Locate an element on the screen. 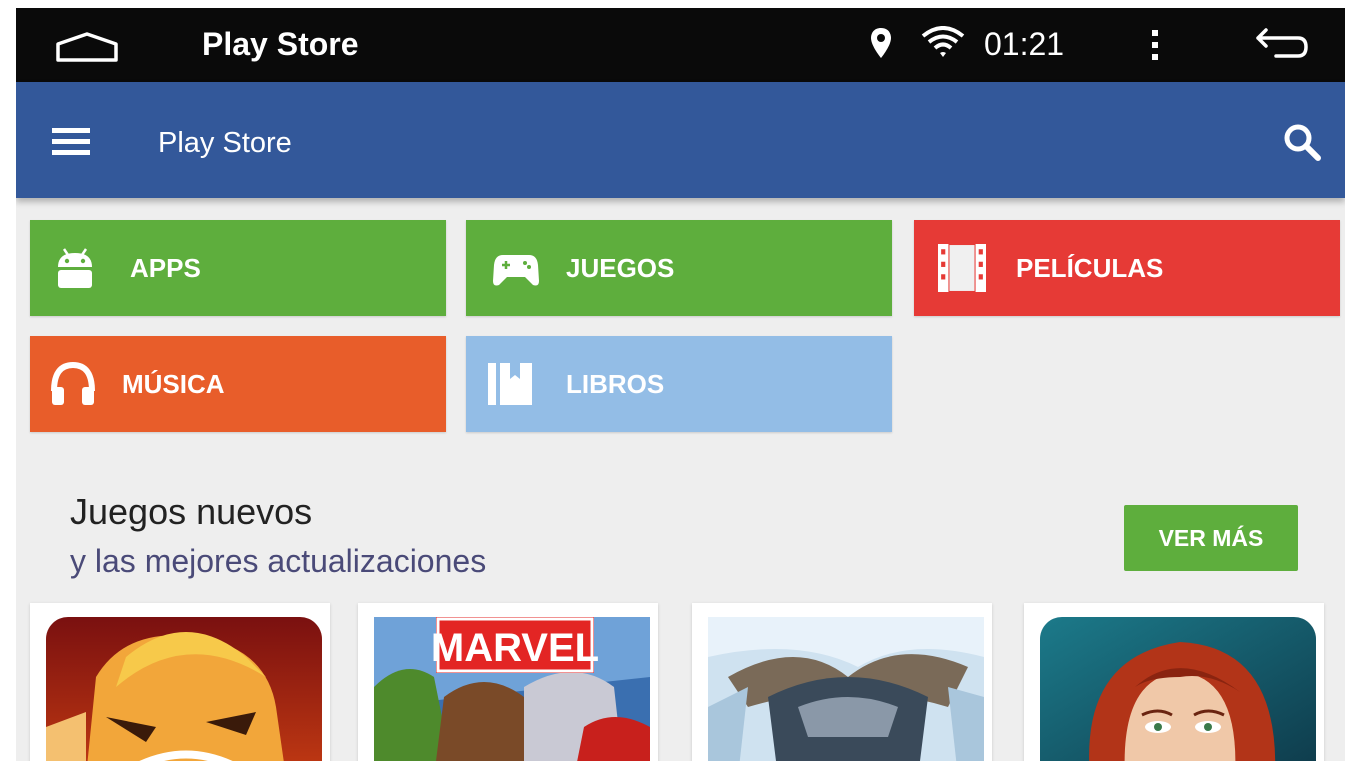  category-apps: APPS is located at coordinates (238, 268).